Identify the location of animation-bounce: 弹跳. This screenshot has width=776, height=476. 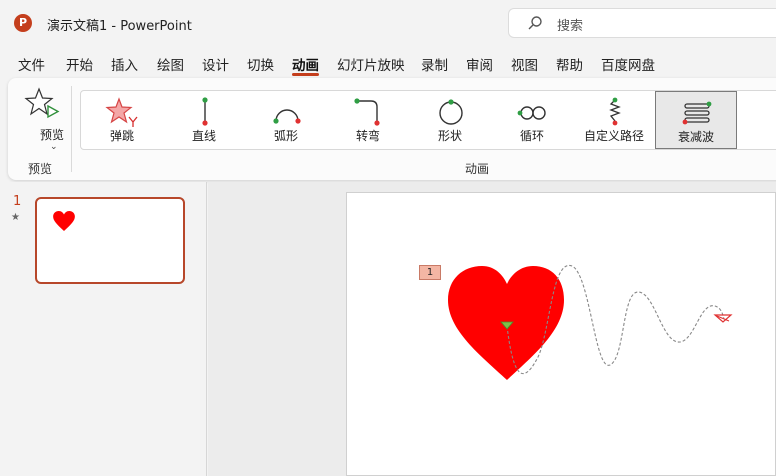
(122, 120).